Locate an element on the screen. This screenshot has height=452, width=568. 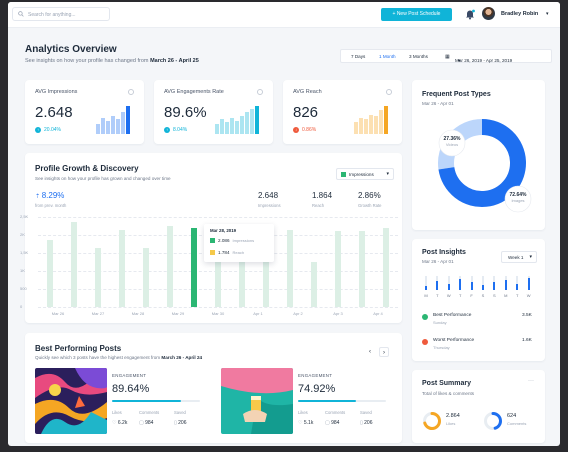
comments-value: 984 is located at coordinates (335, 423).